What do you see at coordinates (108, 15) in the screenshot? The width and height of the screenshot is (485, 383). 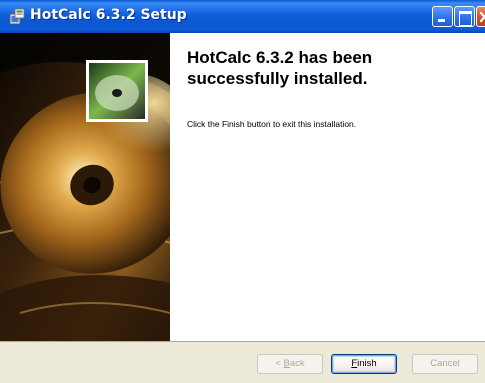 I see `window-title: HotCalc 6.3.2 Setup` at bounding box center [108, 15].